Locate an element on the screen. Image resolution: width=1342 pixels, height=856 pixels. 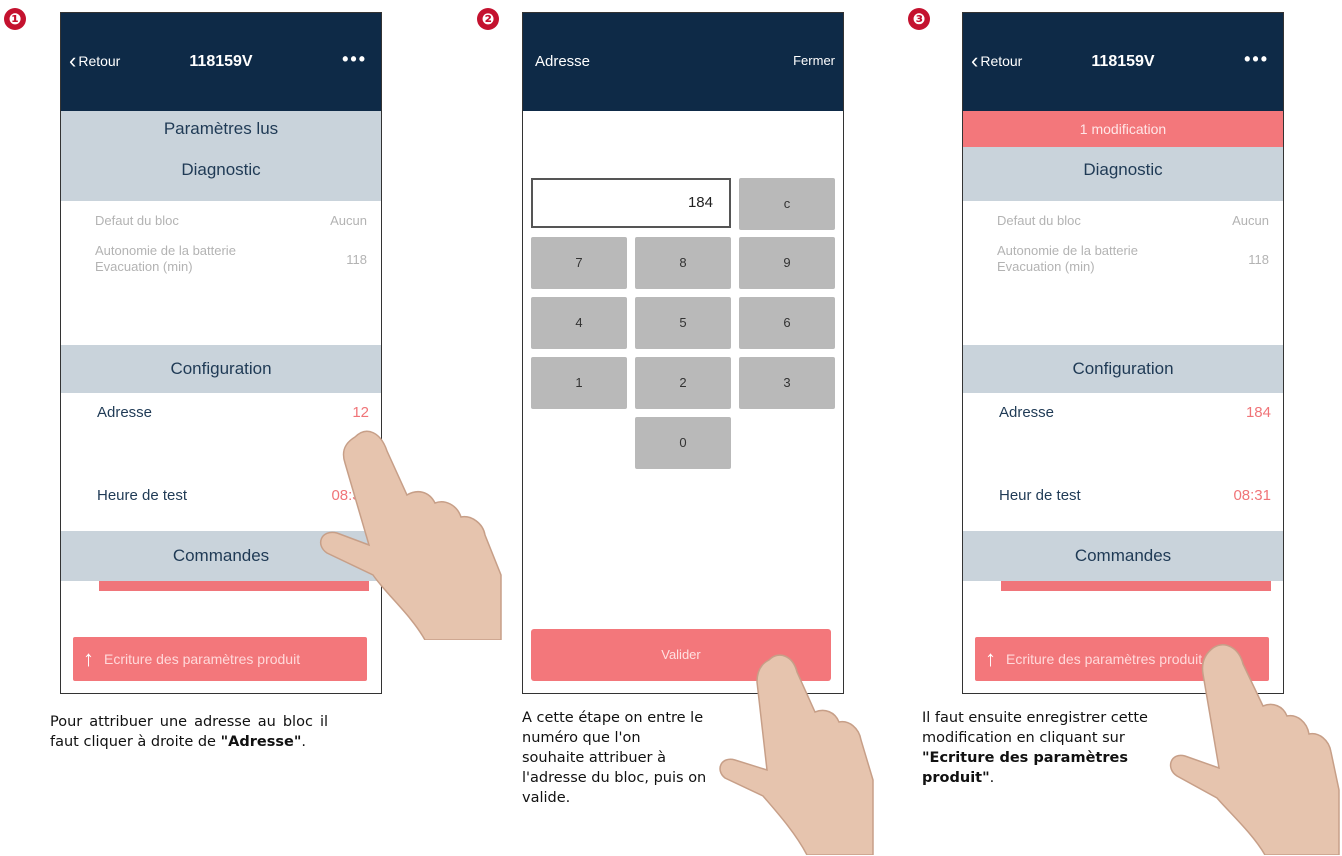
address-row: Adresse 184 is located at coordinates (1123, 413).